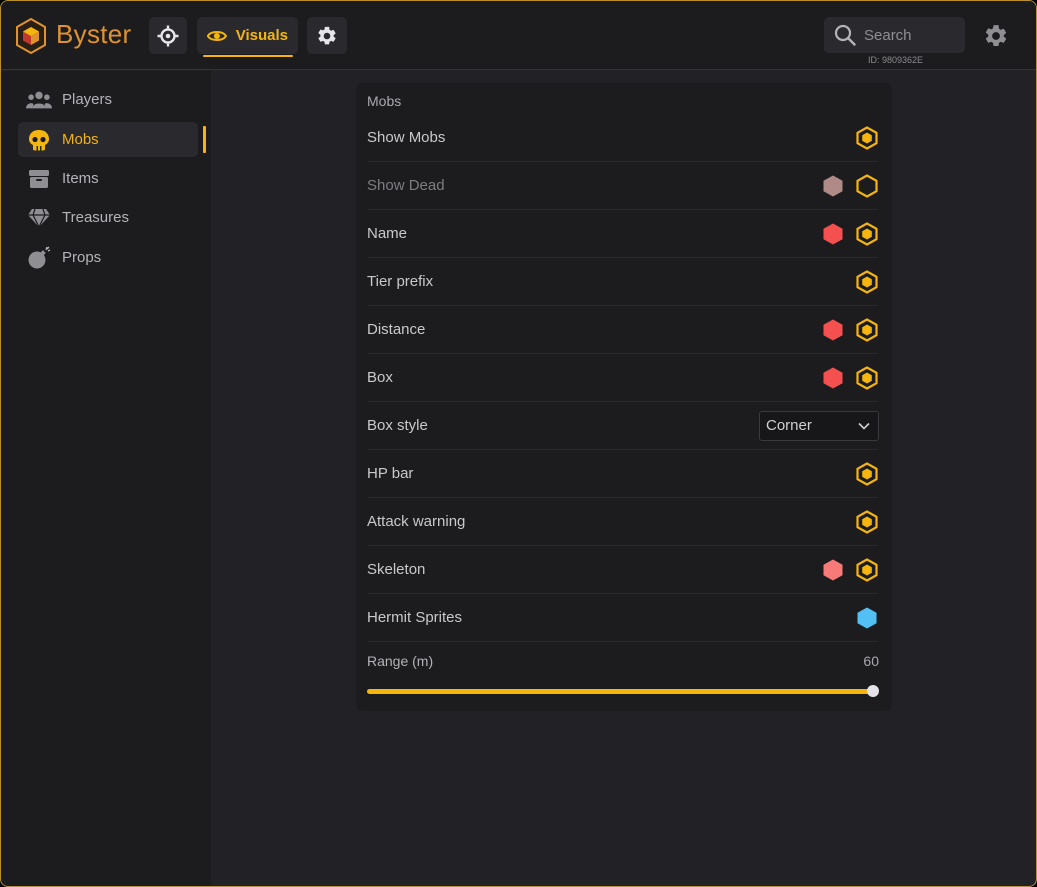 This screenshot has width=1037, height=887. Describe the element at coordinates (845, 35) in the screenshot. I see `search-icon` at that location.